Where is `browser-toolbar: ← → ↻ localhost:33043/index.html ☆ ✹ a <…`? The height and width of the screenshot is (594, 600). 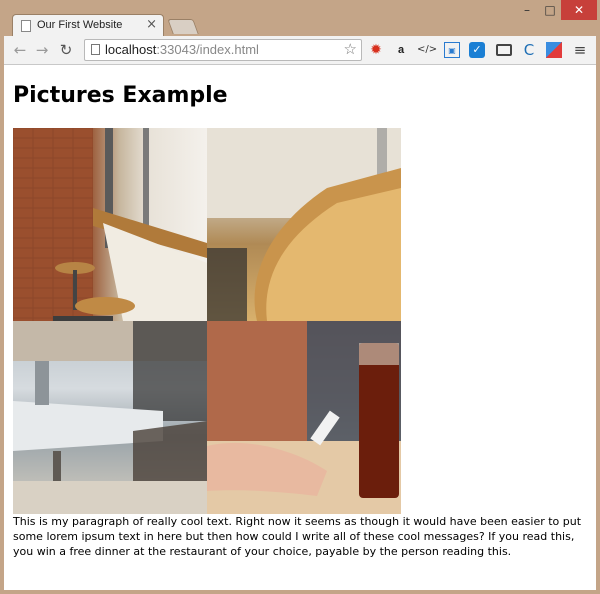
browser-toolbar: ← → ↻ localhost:33043/index.html ☆ ✹ a <… is located at coordinates (300, 50).